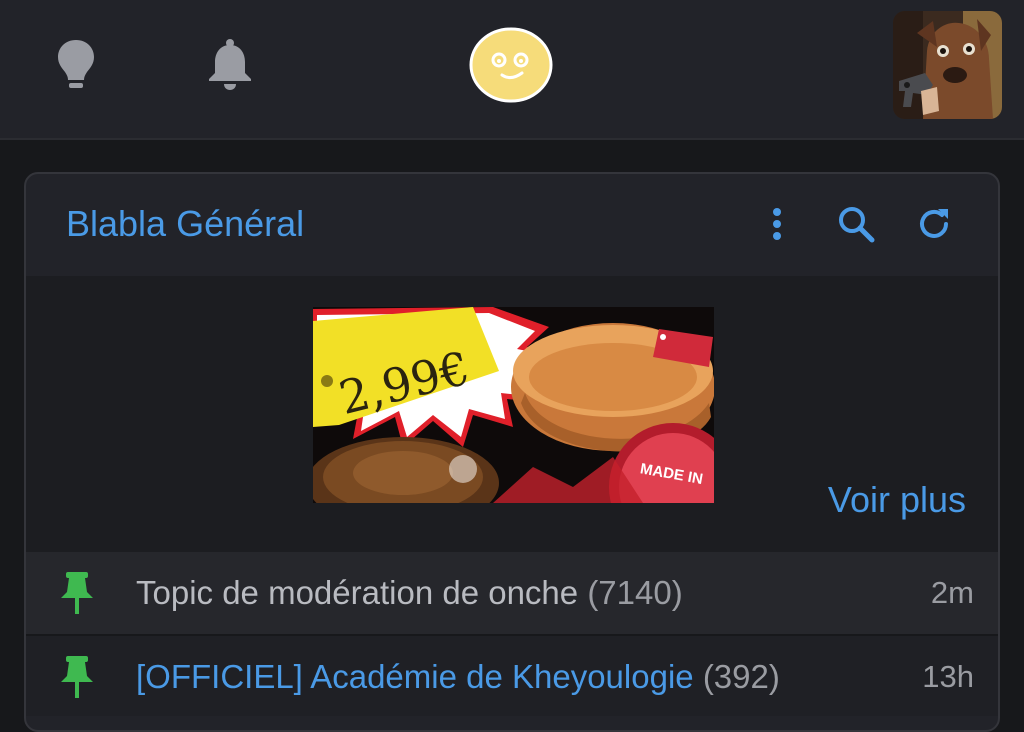 Image resolution: width=1024 pixels, height=732 pixels. I want to click on forum-header: Blabla Général, so click(512, 225).